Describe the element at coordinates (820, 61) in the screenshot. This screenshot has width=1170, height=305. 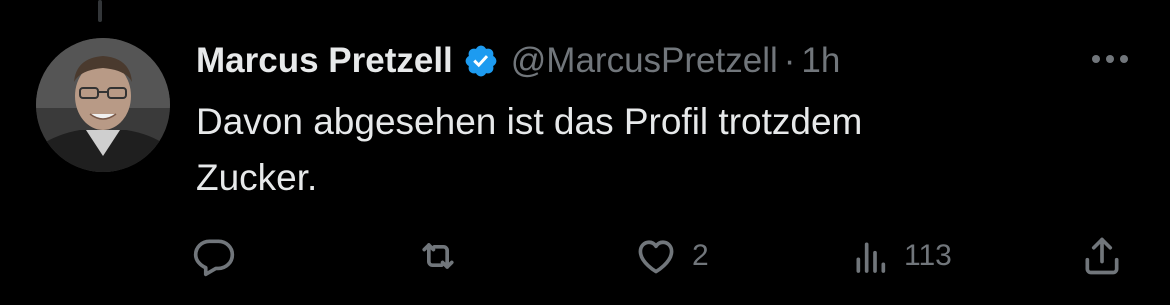
I see `timestamp: 1h` at that location.